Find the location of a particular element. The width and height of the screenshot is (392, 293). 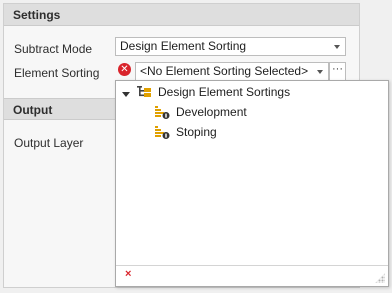

error-icon: ✕ is located at coordinates (124, 69).